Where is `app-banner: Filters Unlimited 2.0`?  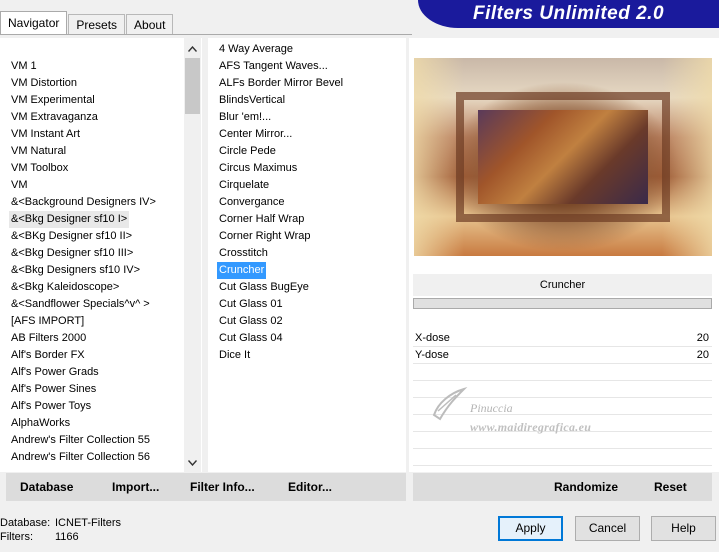 app-banner: Filters Unlimited 2.0 is located at coordinates (568, 14).